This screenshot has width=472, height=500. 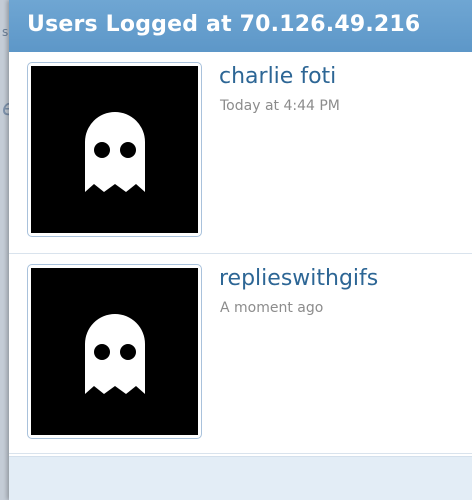 What do you see at coordinates (280, 106) in the screenshot?
I see `login-time: Today at 4:44 PM` at bounding box center [280, 106].